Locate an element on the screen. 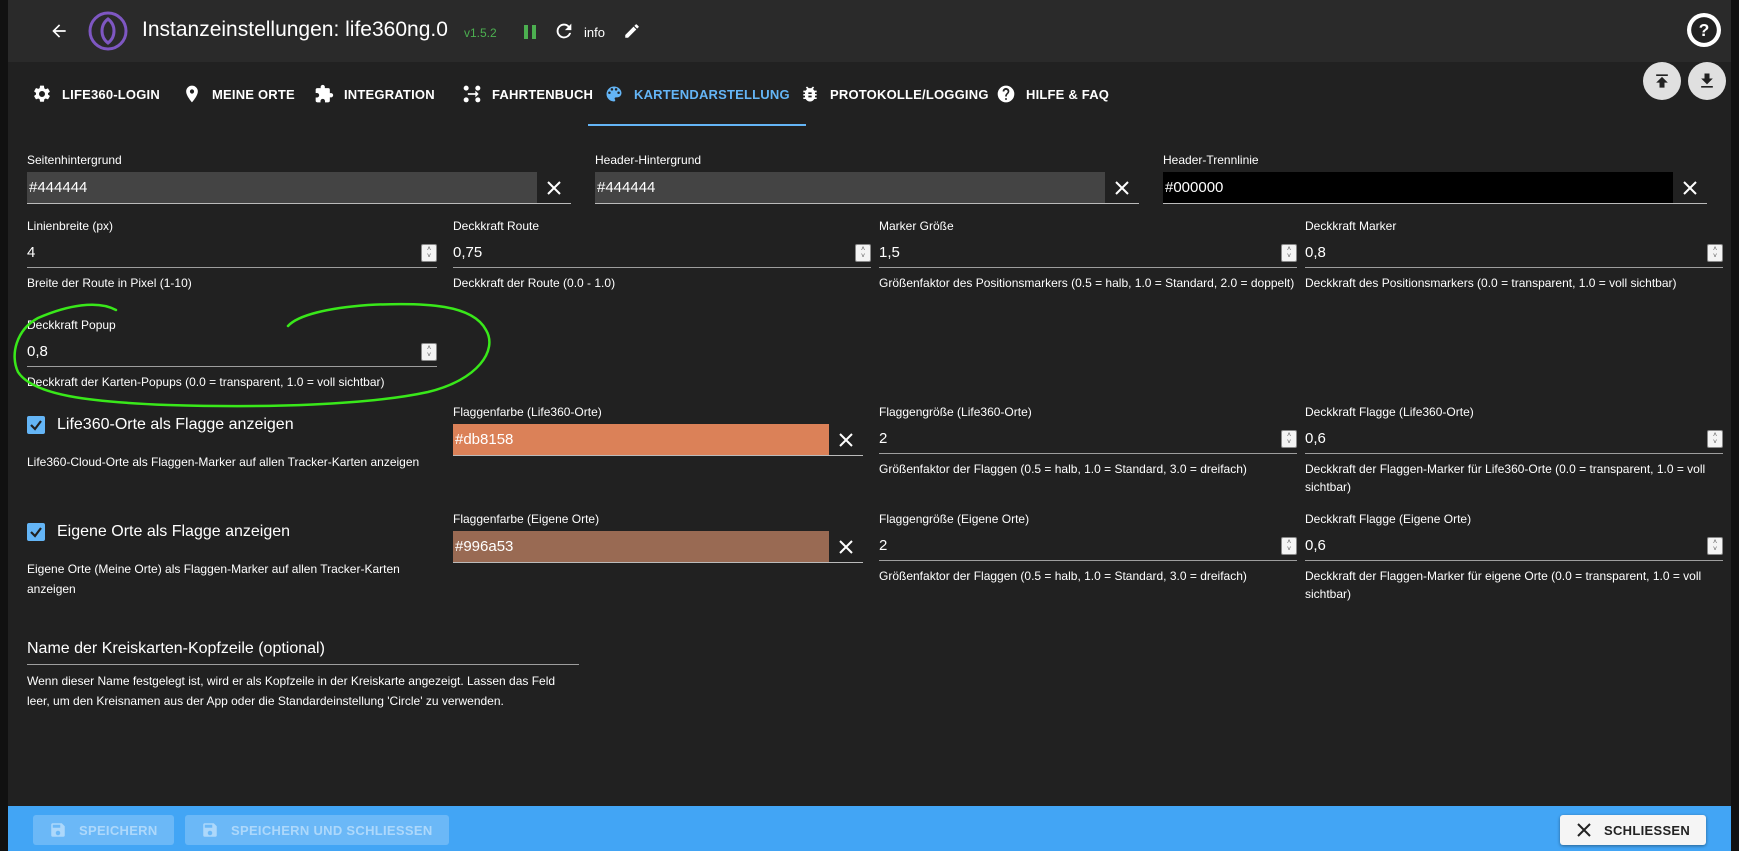  tab-hilfe-faq: HILFE & FAQ is located at coordinates (1052, 94).